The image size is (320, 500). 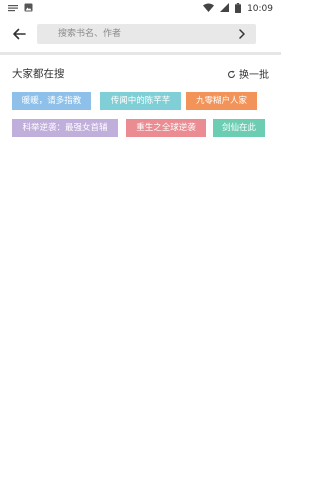 I want to click on search-header, so click(x=140, y=35).